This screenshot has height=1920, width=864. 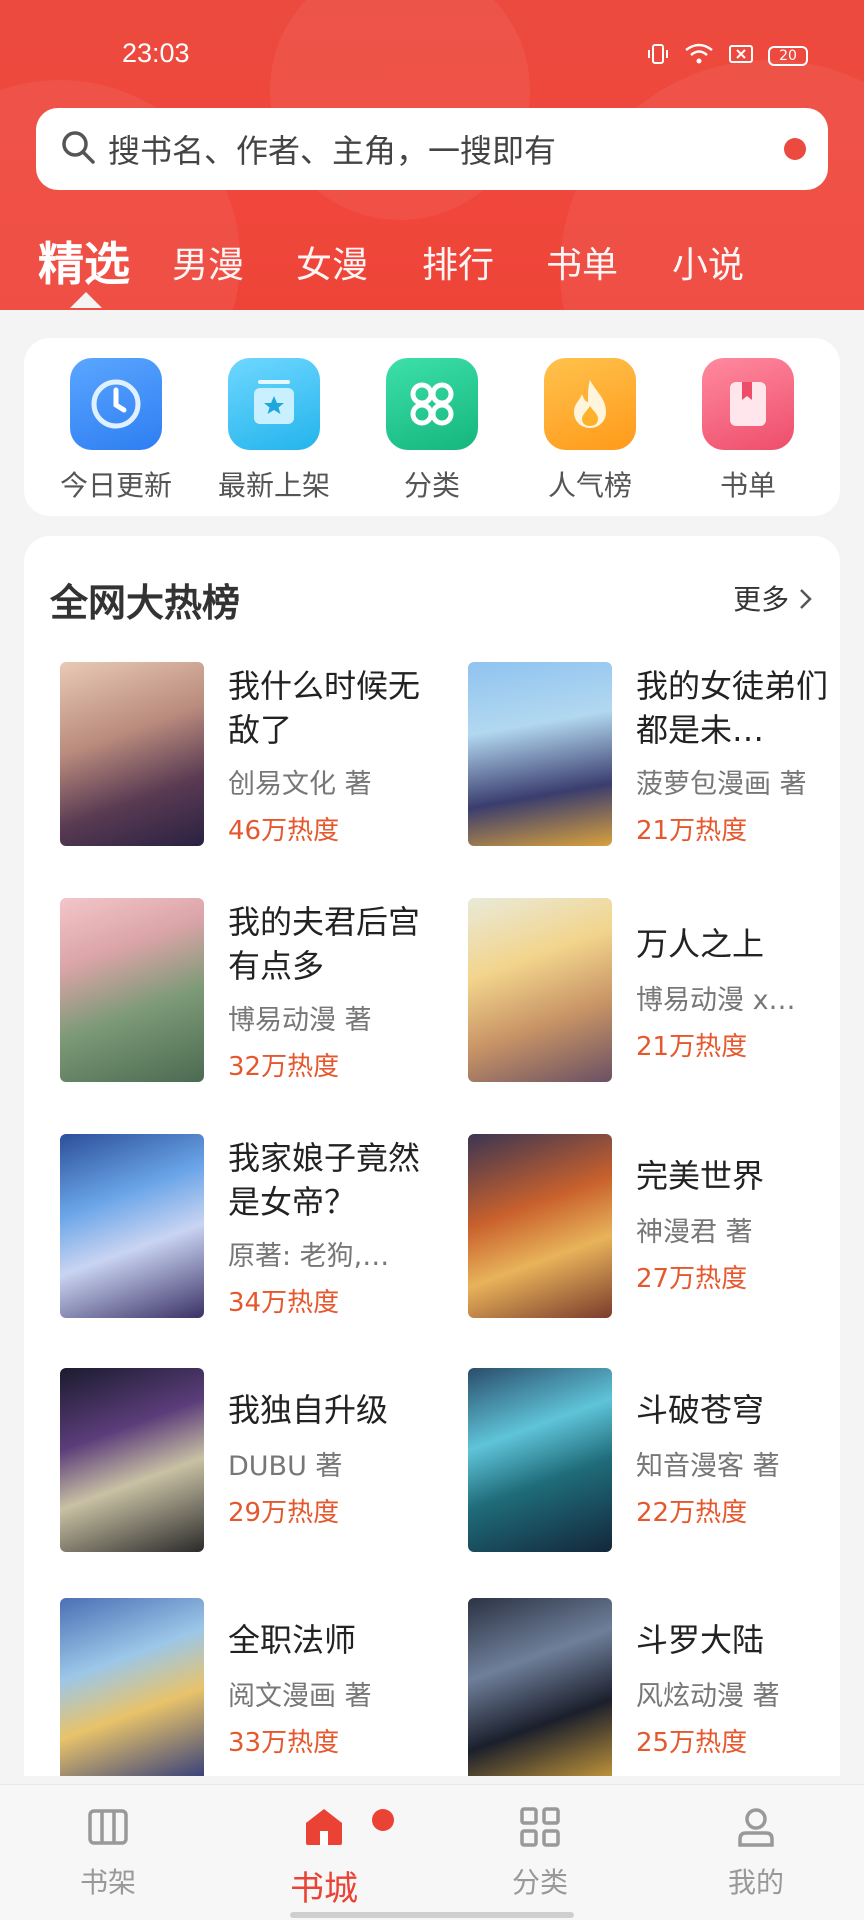 I want to click on book-title: 万人之上, so click(x=700, y=944).